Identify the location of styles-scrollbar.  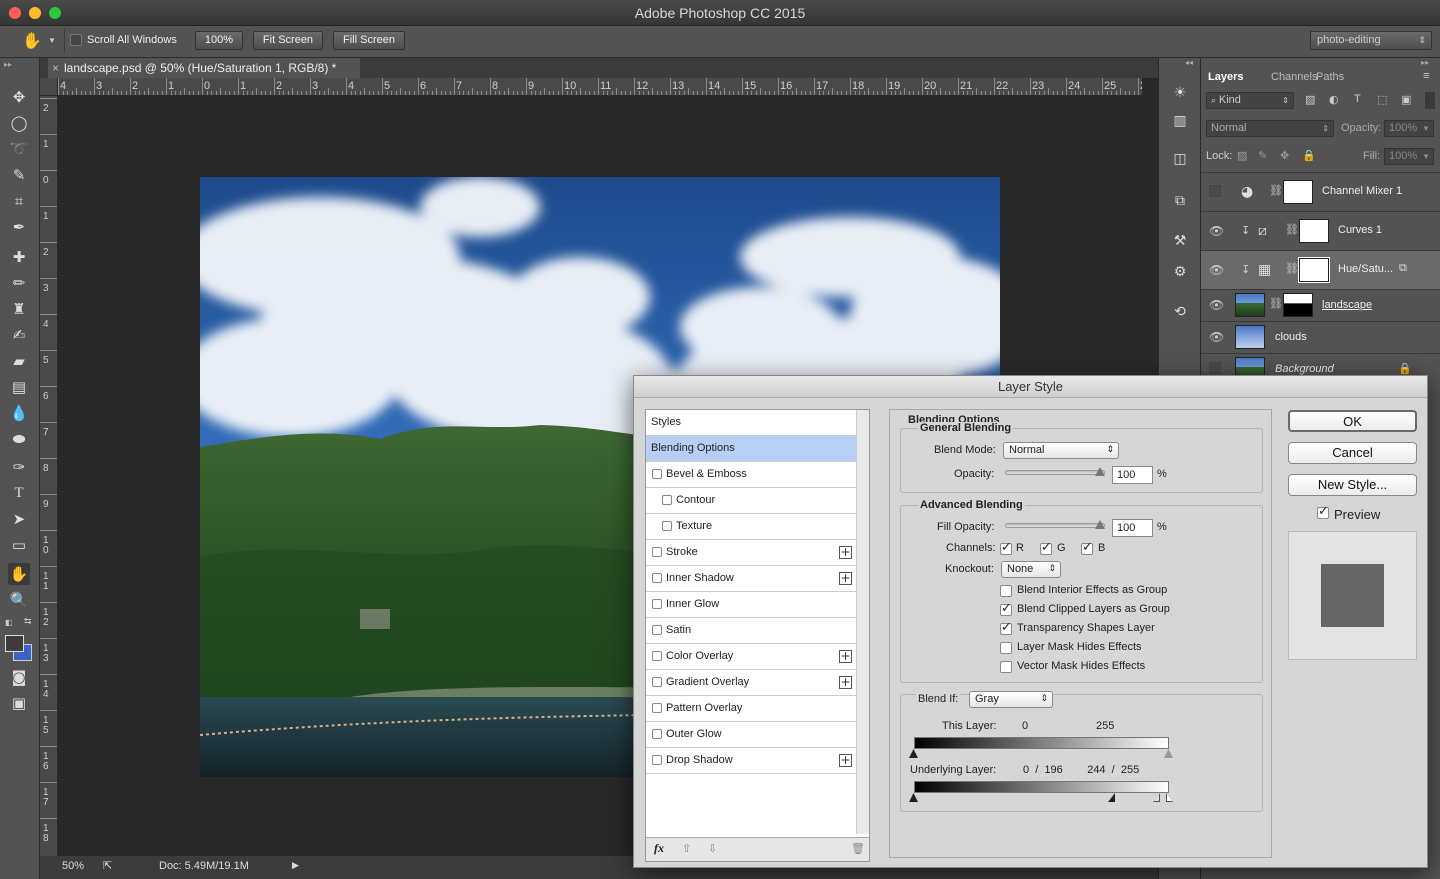
(862, 622).